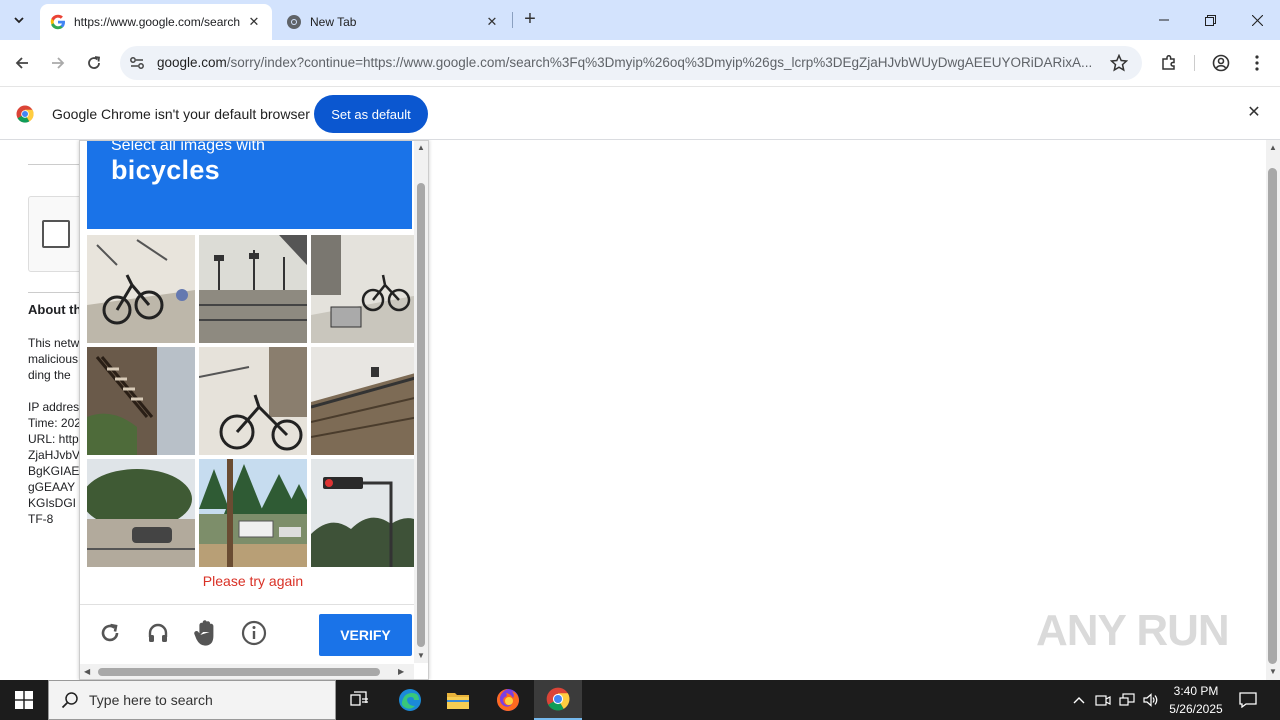  I want to click on recaptcha-checkbox, so click(56, 234).